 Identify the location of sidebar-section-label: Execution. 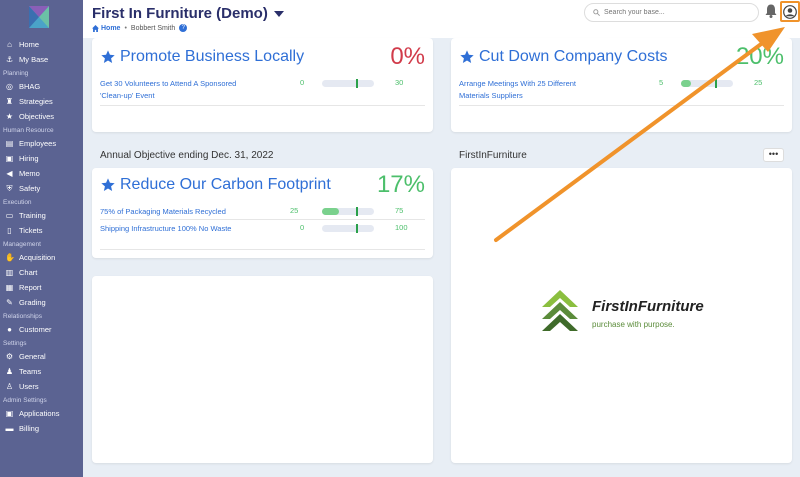
(17, 202).